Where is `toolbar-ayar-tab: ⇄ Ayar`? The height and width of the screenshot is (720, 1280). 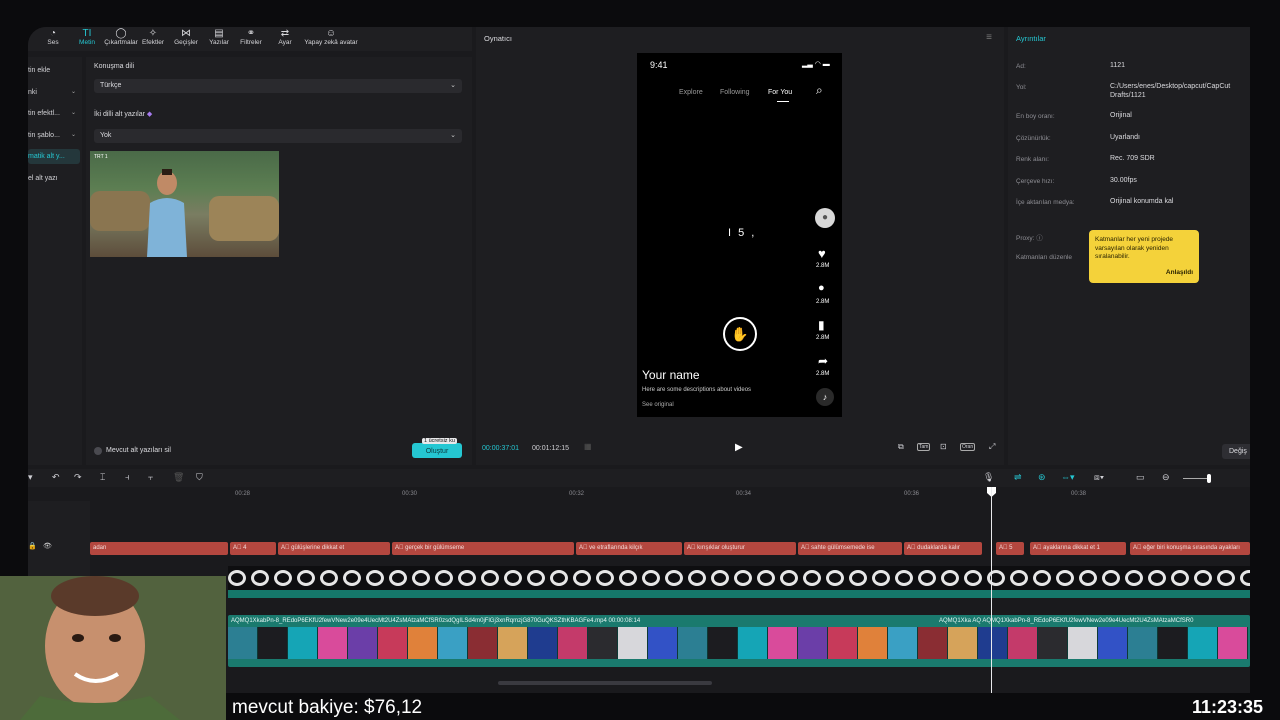 toolbar-ayar-tab: ⇄ Ayar is located at coordinates (285, 37).